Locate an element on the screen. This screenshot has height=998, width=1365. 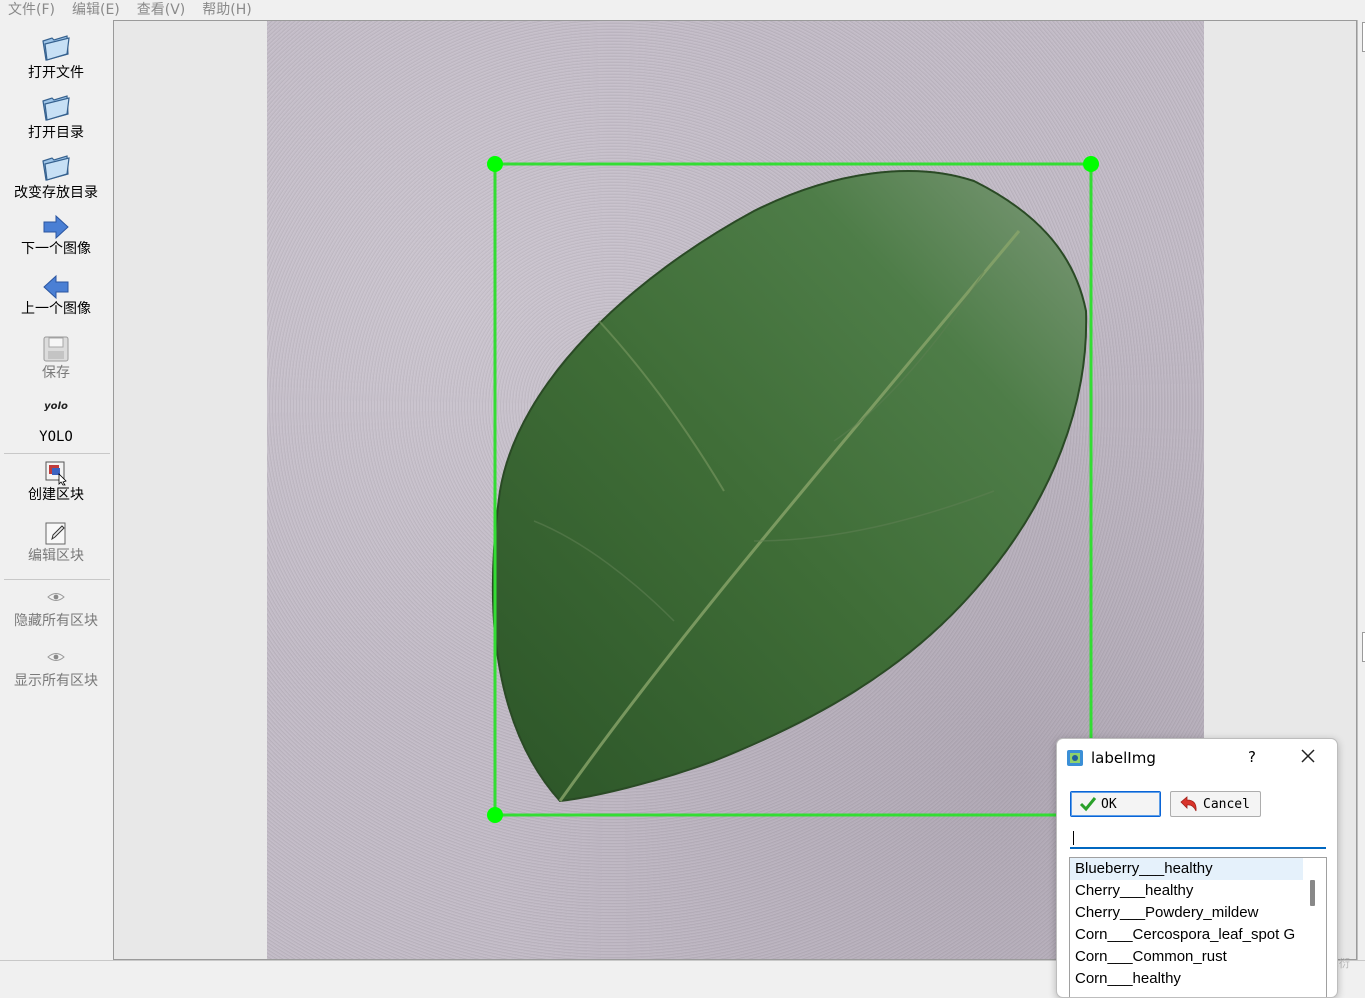
yolo-icon: yolo is located at coordinates (56, 406).